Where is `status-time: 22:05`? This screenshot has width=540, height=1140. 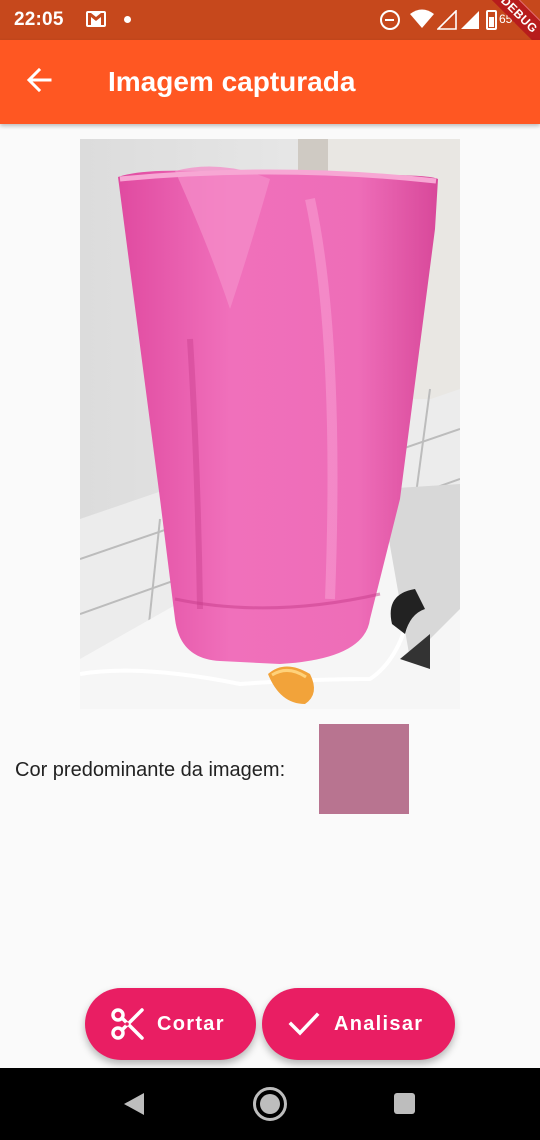 status-time: 22:05 is located at coordinates (39, 19).